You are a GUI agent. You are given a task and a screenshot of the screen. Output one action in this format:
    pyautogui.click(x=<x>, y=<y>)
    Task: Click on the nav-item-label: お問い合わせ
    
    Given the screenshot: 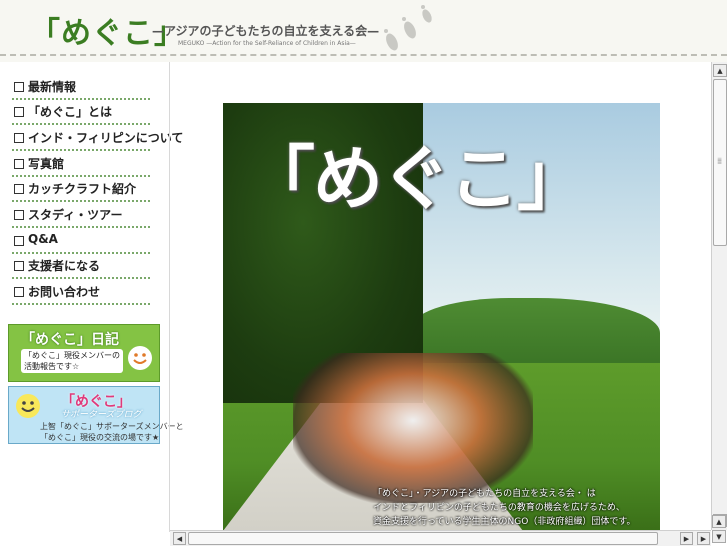 What is the action you would take?
    pyautogui.click(x=64, y=292)
    